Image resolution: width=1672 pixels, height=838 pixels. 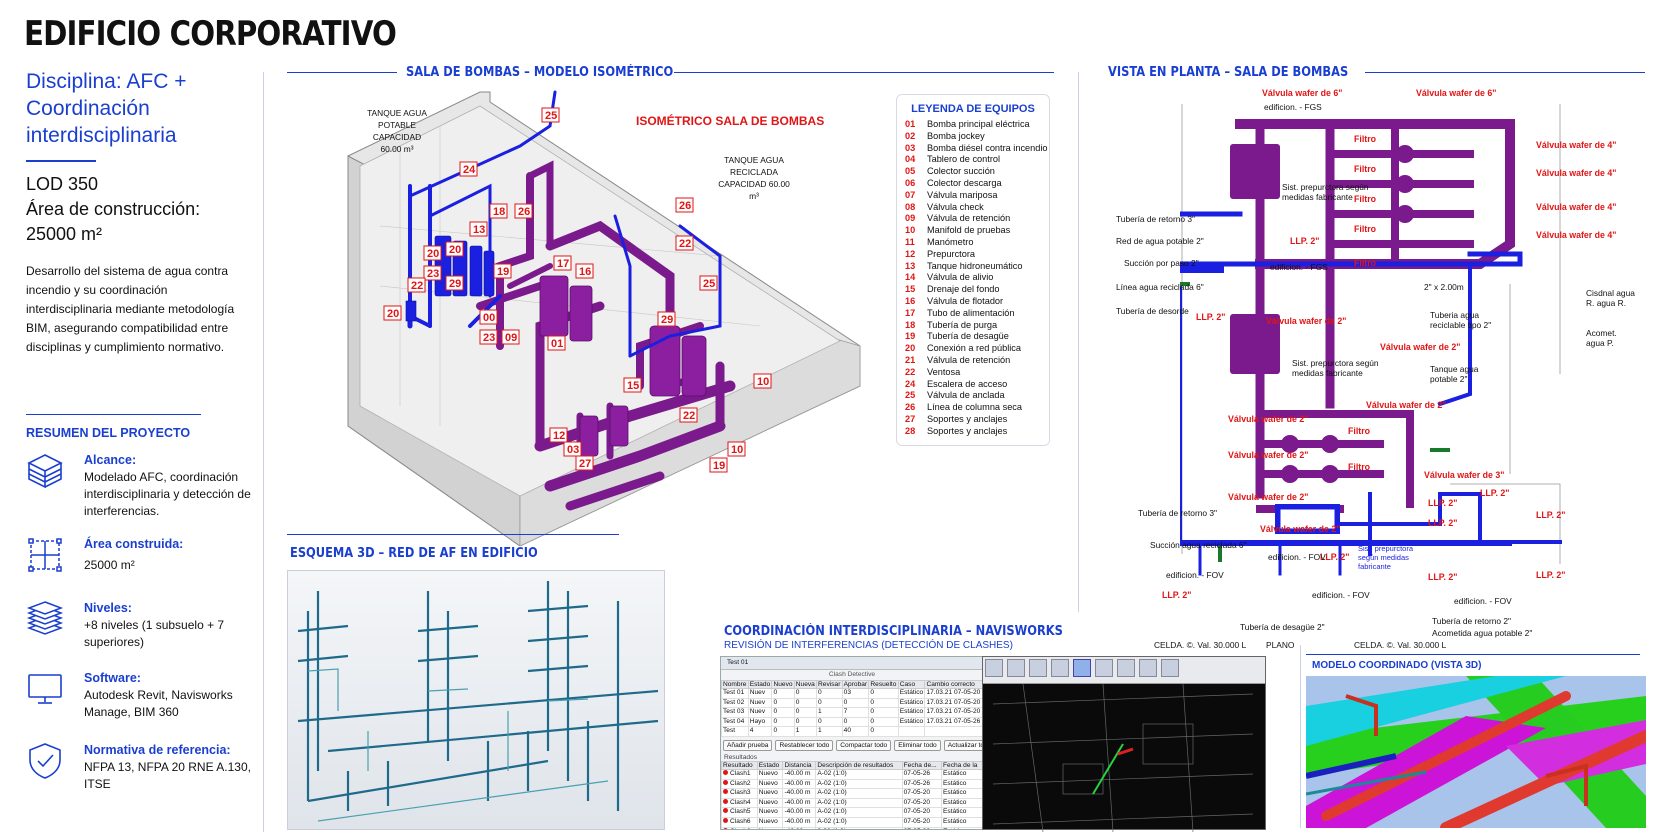 I want to click on table-cell: A-02 (1:0), so click(x=832, y=773).